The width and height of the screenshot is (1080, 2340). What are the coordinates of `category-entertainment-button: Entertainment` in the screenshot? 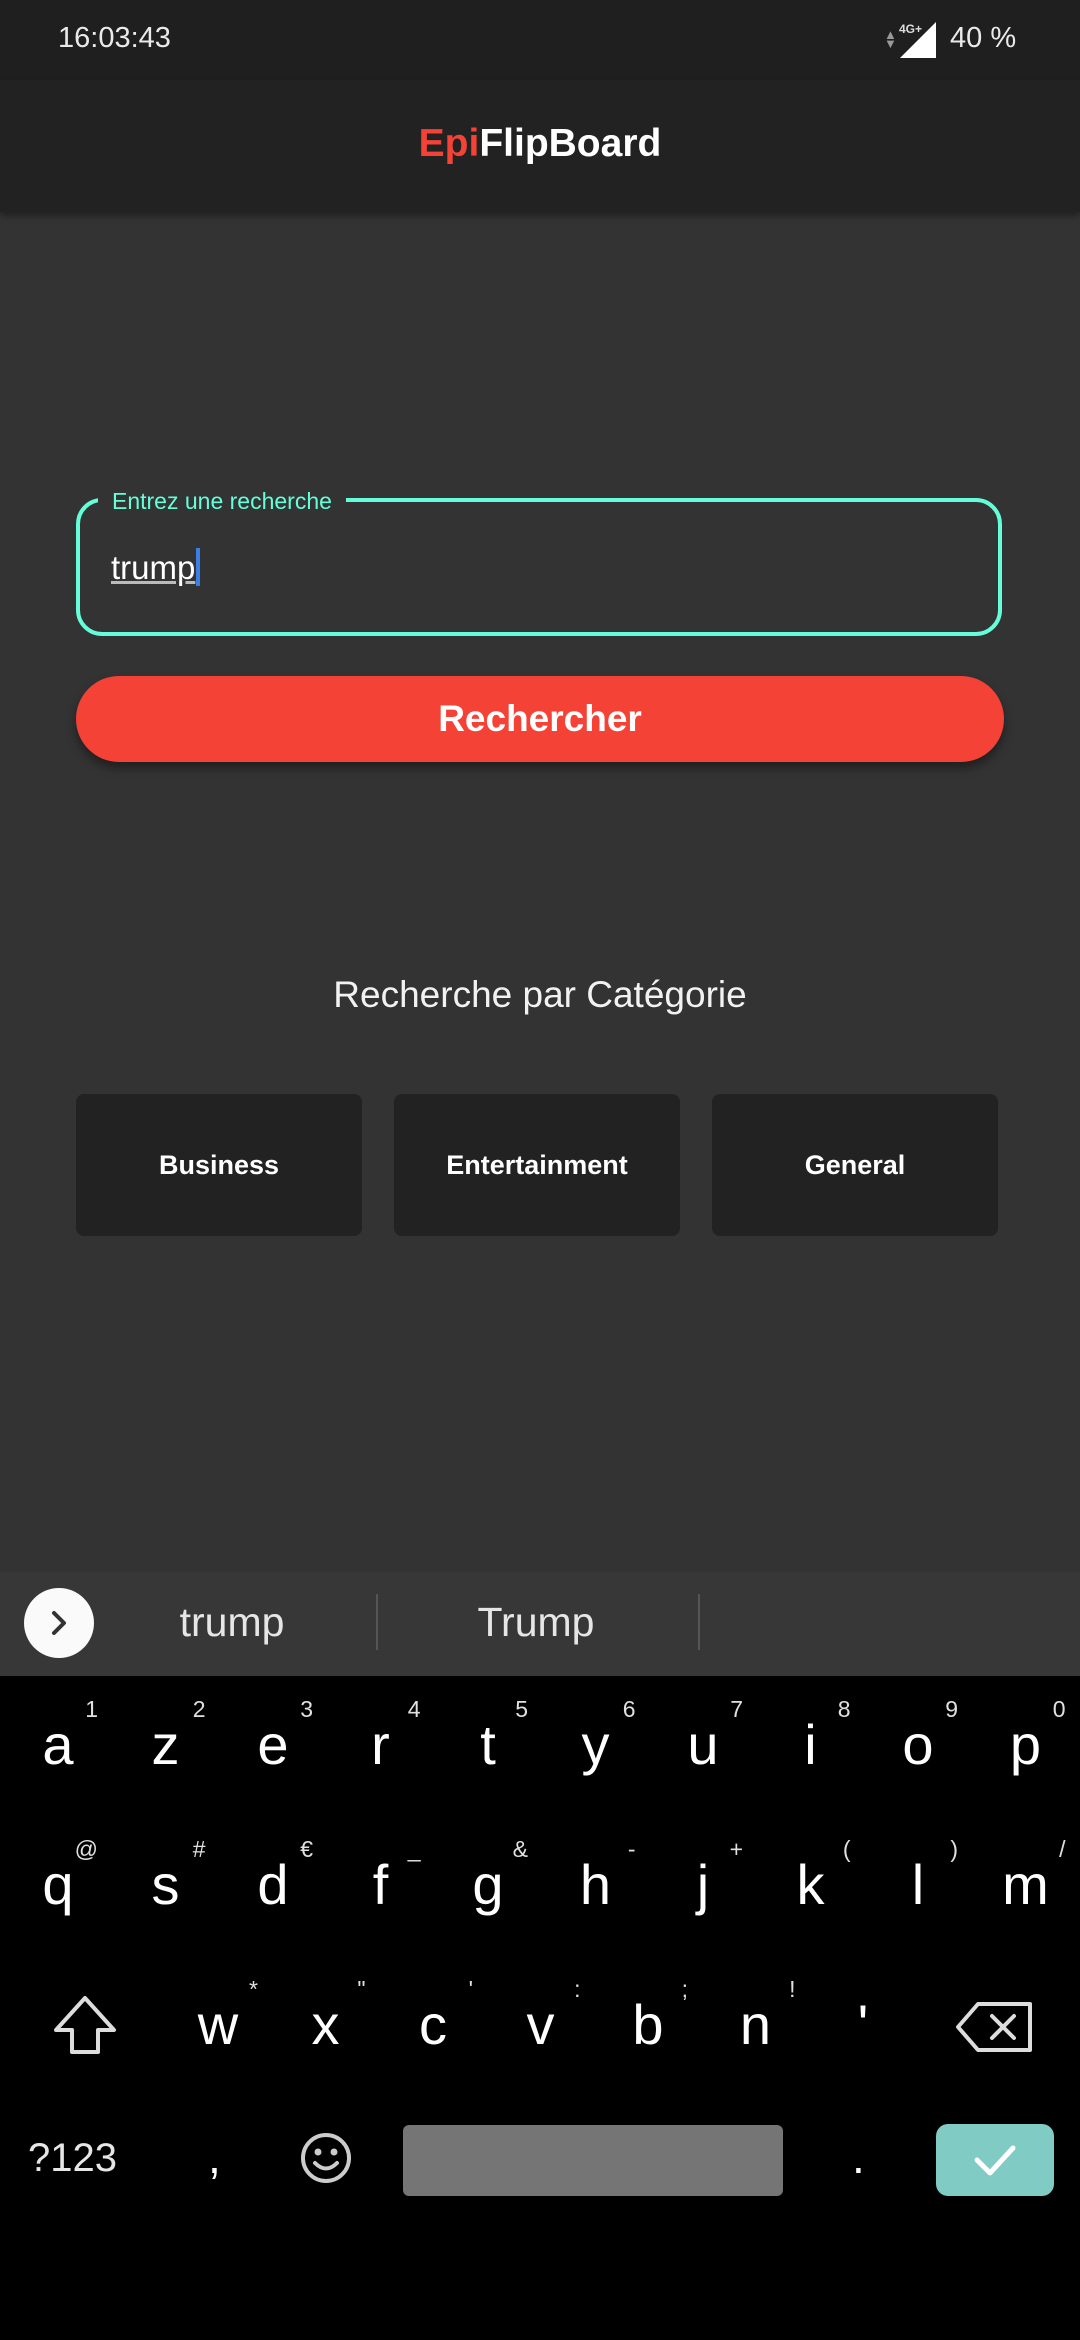 It's located at (537, 1165).